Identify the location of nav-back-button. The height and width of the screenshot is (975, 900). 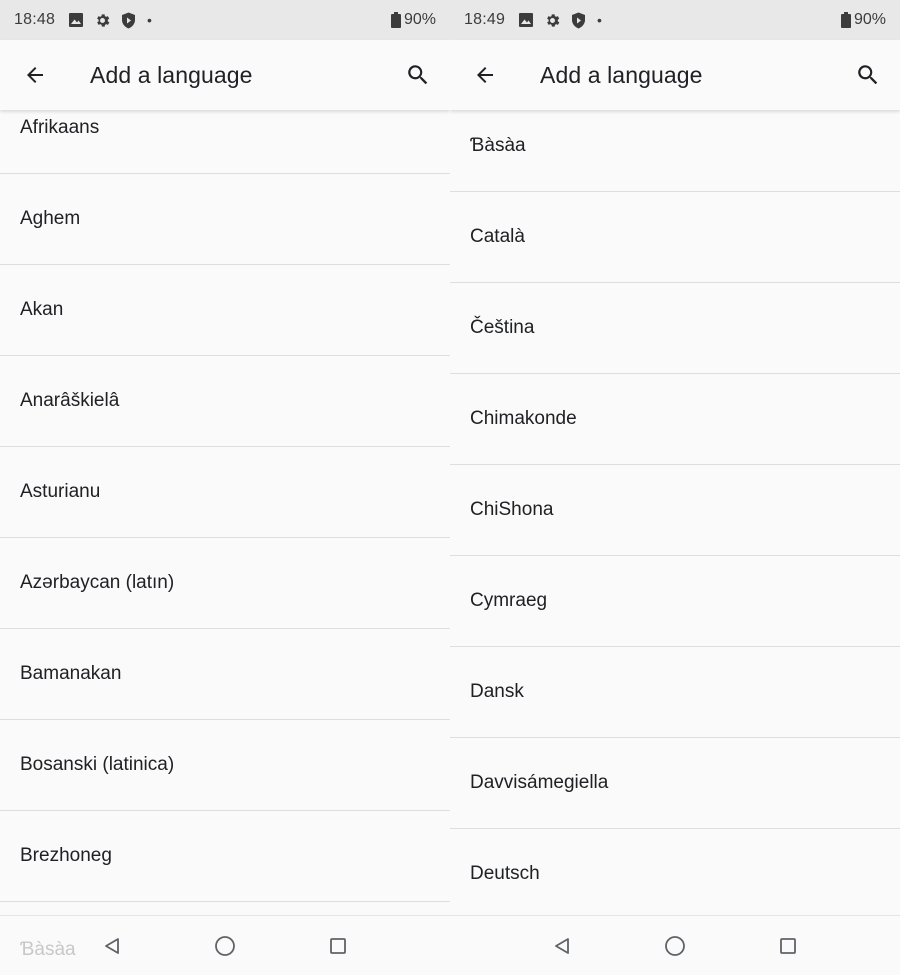
(562, 945).